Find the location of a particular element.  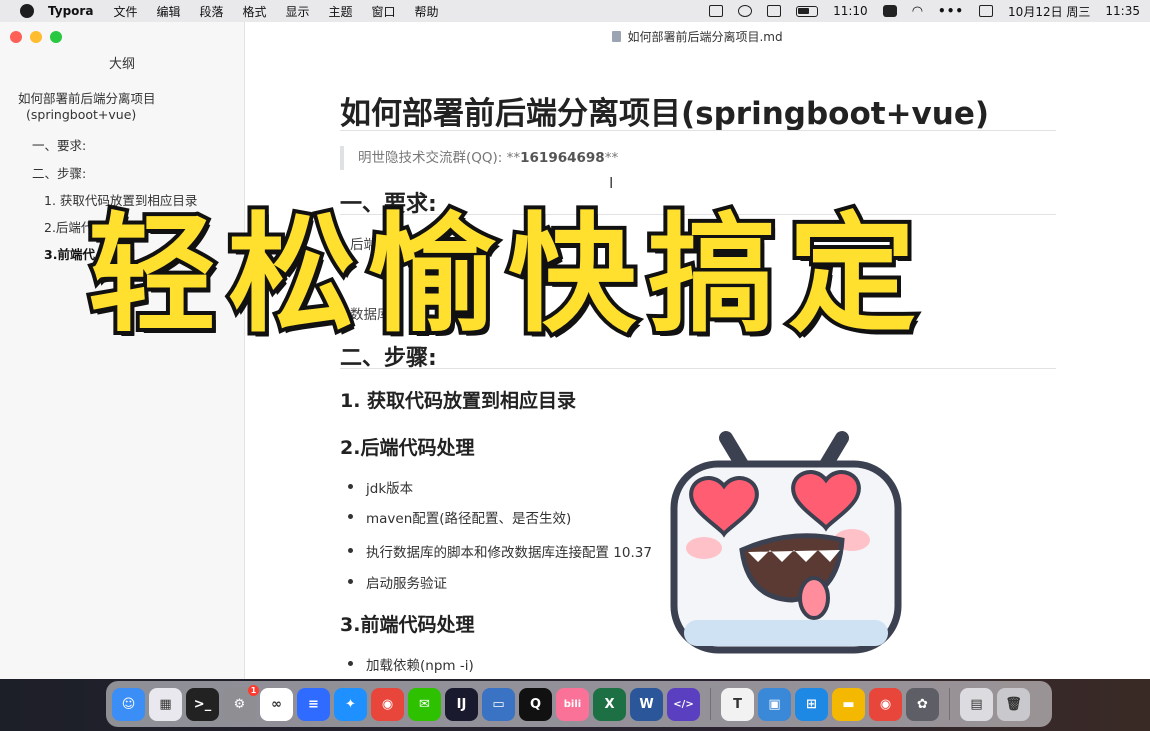

window-controls is located at coordinates (36, 37).